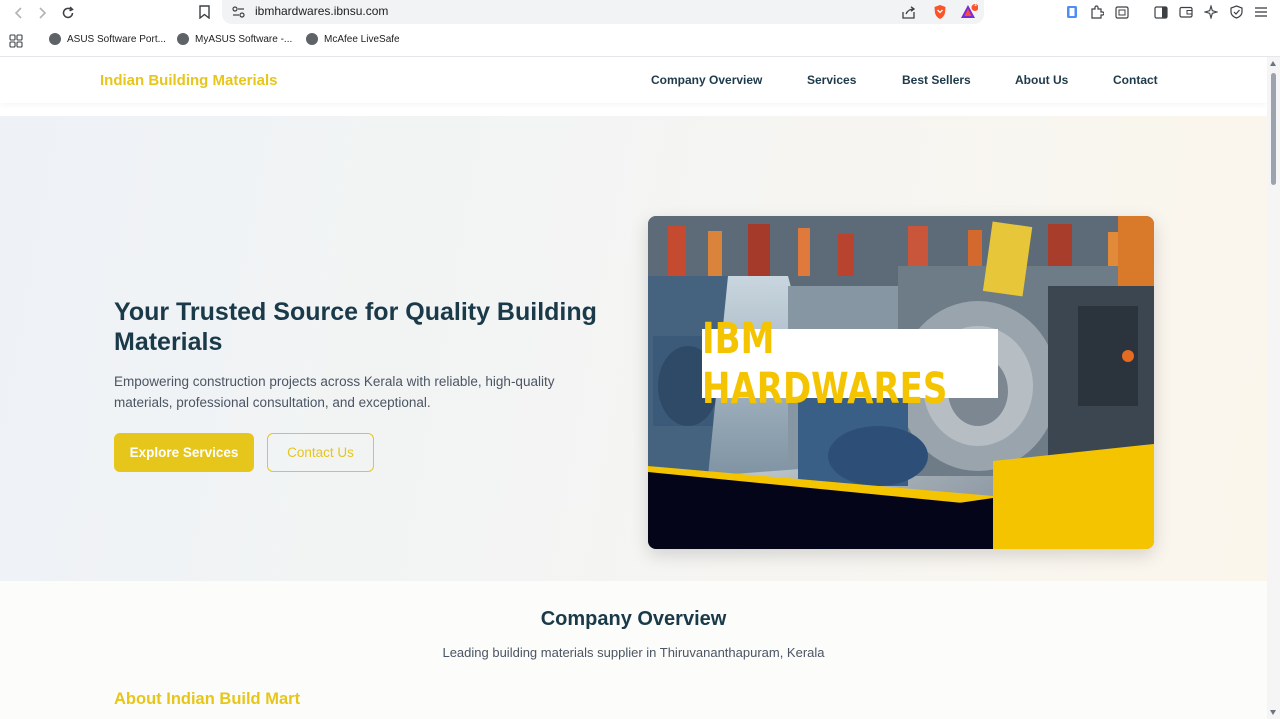 This screenshot has height=719, width=1280. What do you see at coordinates (1122, 12) in the screenshot?
I see `screenshot-icon` at bounding box center [1122, 12].